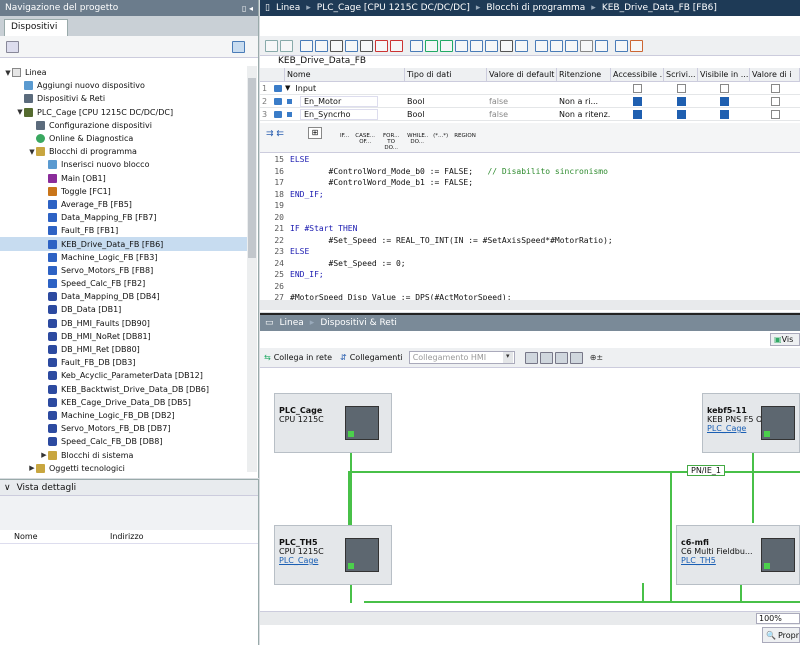 Image resolution: width=800 pixels, height=645 pixels. What do you see at coordinates (706, 470) in the screenshot?
I see `pn-ie-label: PN/IE_1` at bounding box center [706, 470].